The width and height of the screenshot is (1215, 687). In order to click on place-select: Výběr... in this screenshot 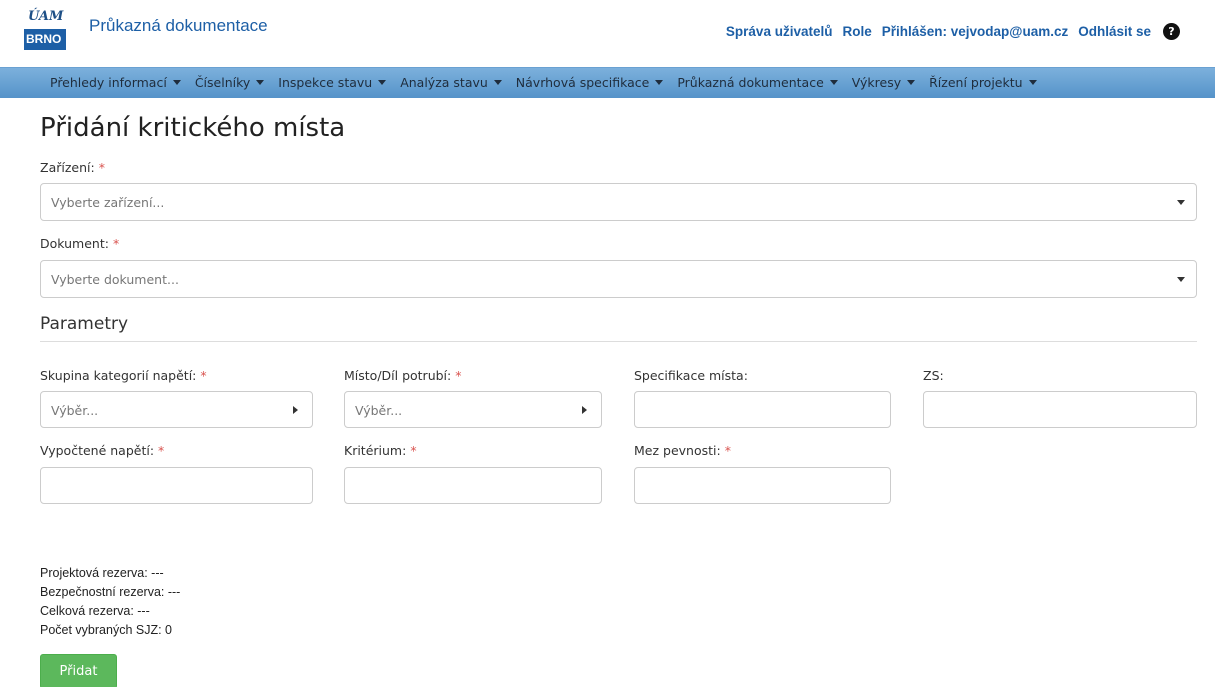, I will do `click(473, 409)`.